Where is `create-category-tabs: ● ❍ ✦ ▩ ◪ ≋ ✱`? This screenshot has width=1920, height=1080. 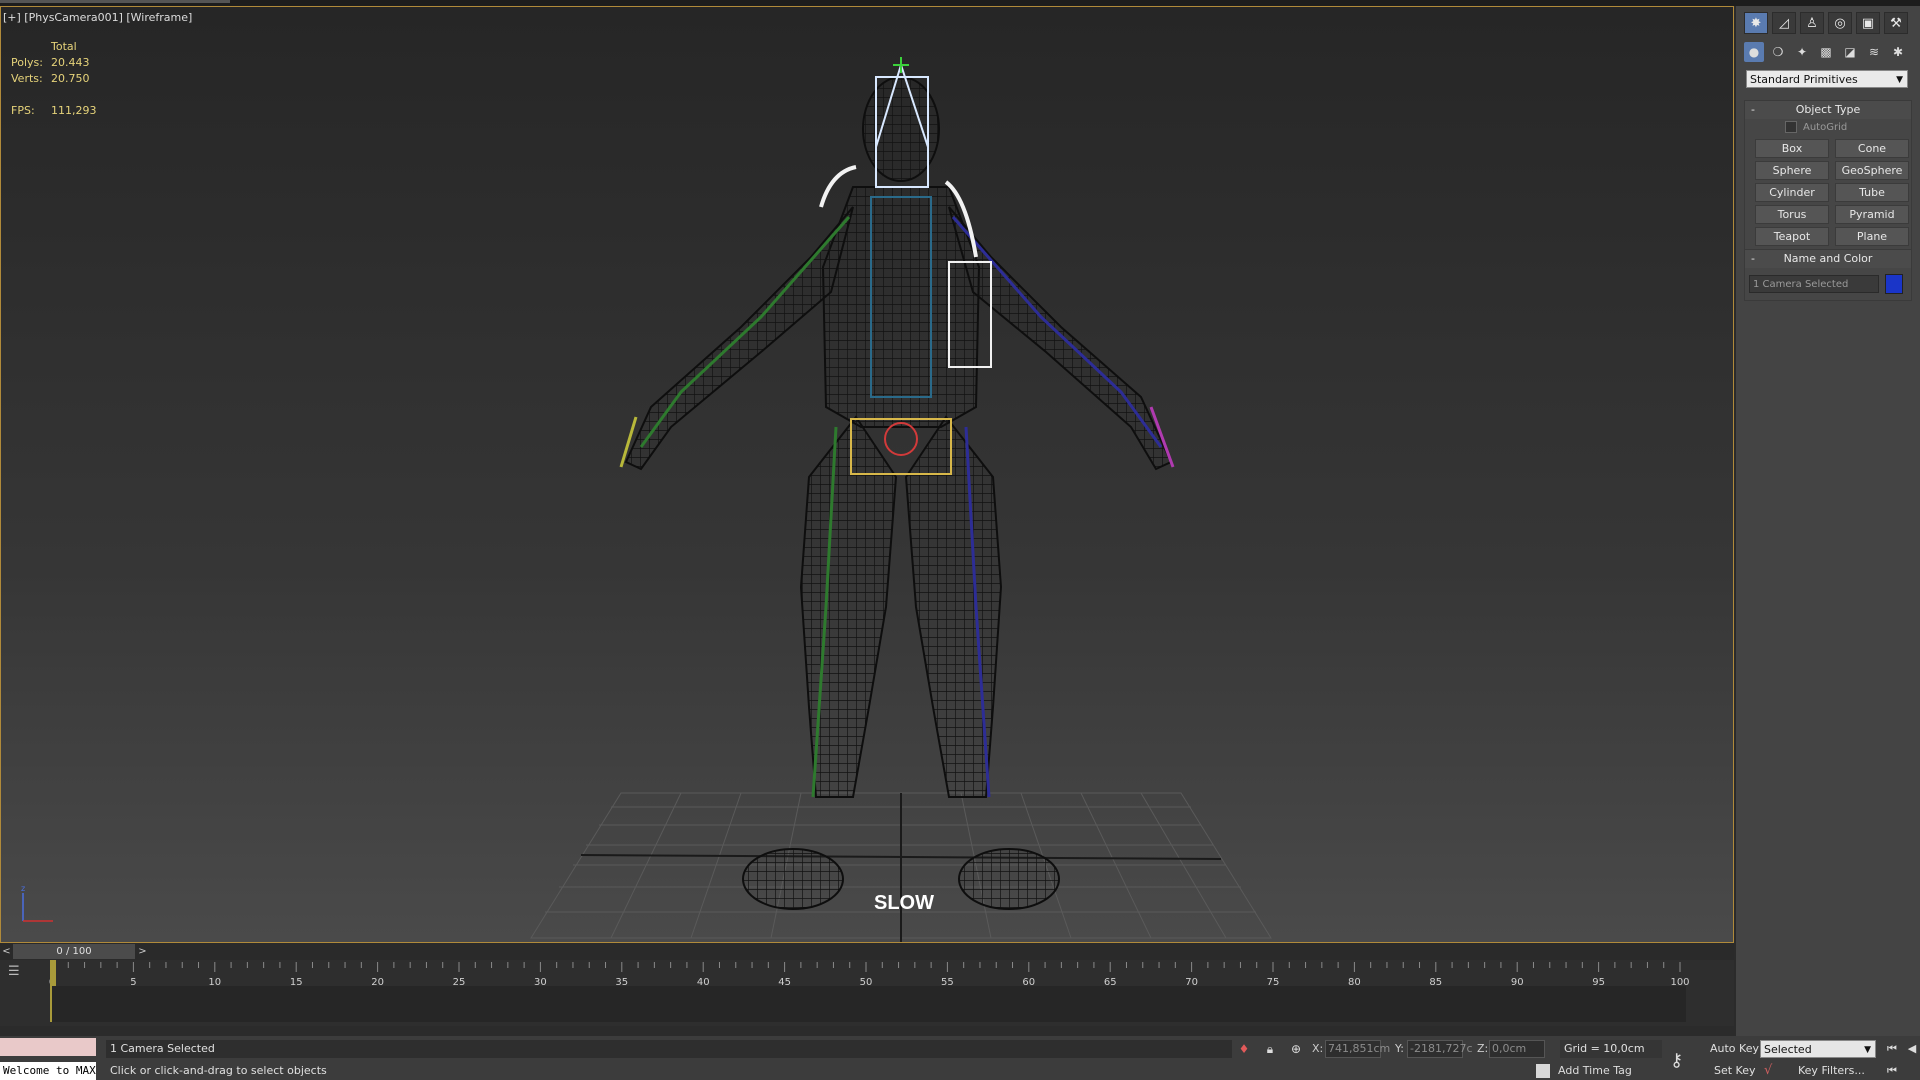
create-category-tabs: ● ❍ ✦ ▩ ◪ ≋ ✱ is located at coordinates (1828, 52).